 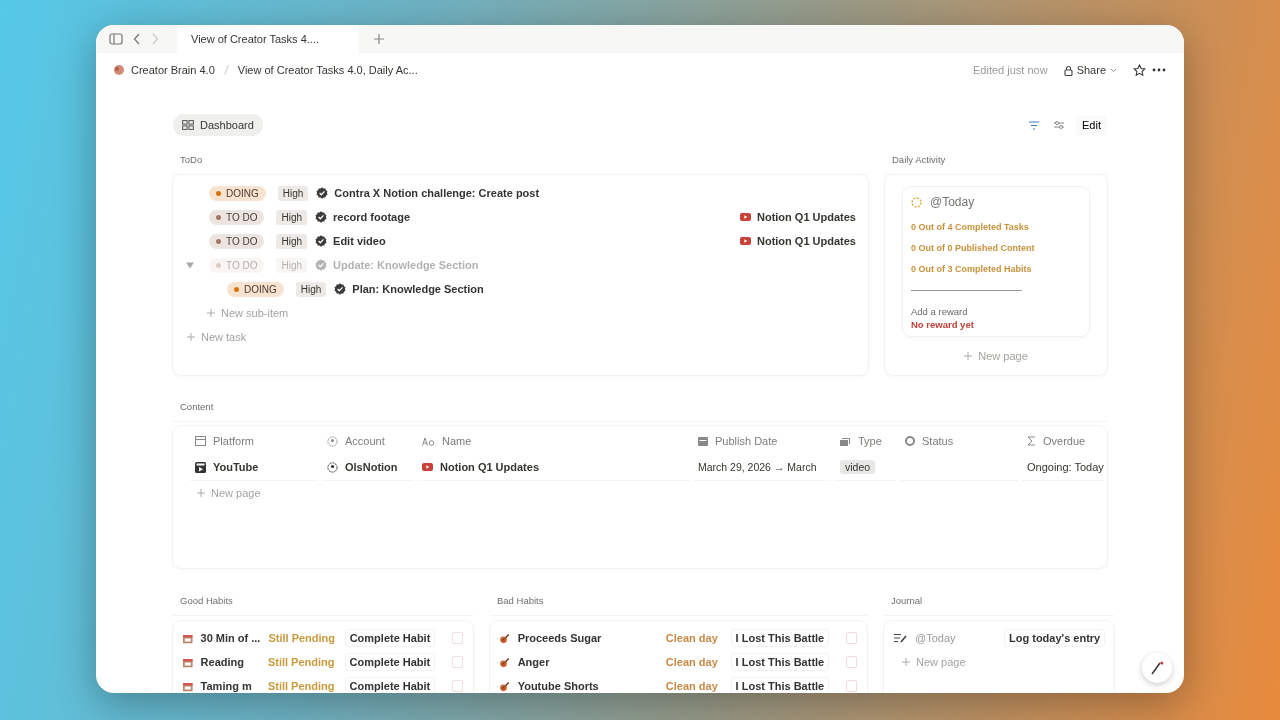 What do you see at coordinates (587, 662) in the screenshot?
I see `habit-name: Anger` at bounding box center [587, 662].